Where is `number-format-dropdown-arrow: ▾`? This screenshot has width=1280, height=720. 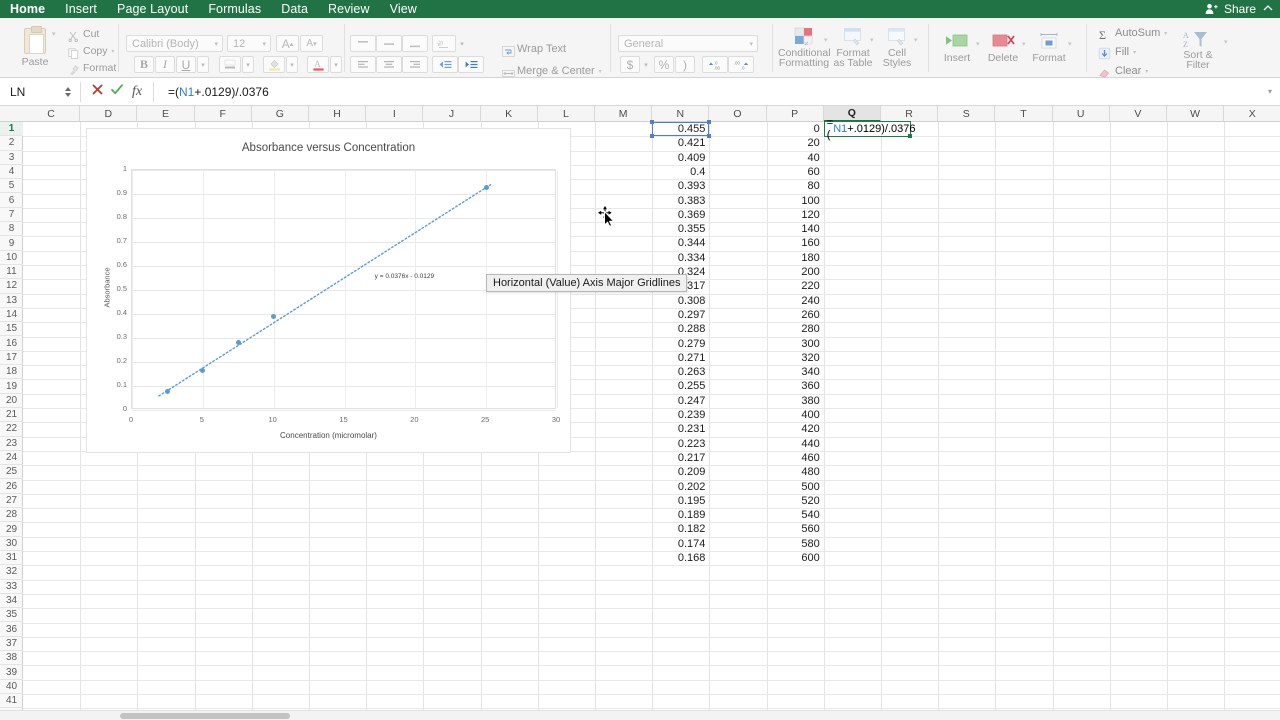
number-format-dropdown-arrow: ▾ is located at coordinates (753, 44).